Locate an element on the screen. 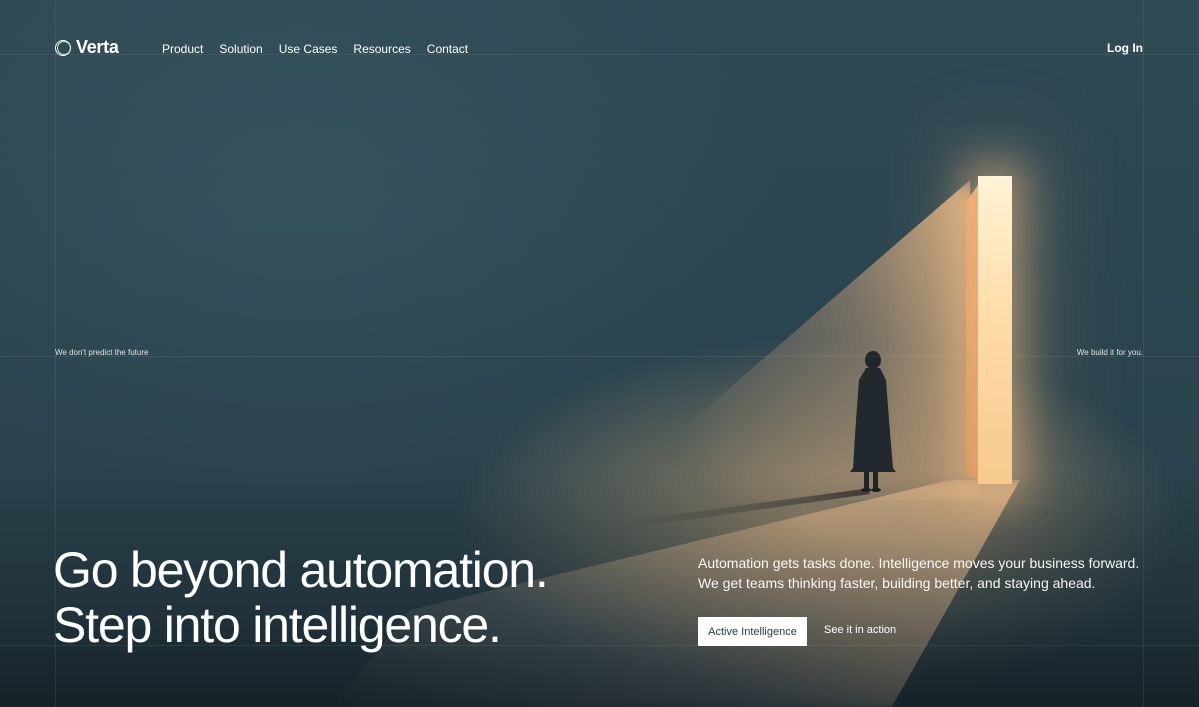  side-caption-left: We don't predict the future is located at coordinates (102, 352).